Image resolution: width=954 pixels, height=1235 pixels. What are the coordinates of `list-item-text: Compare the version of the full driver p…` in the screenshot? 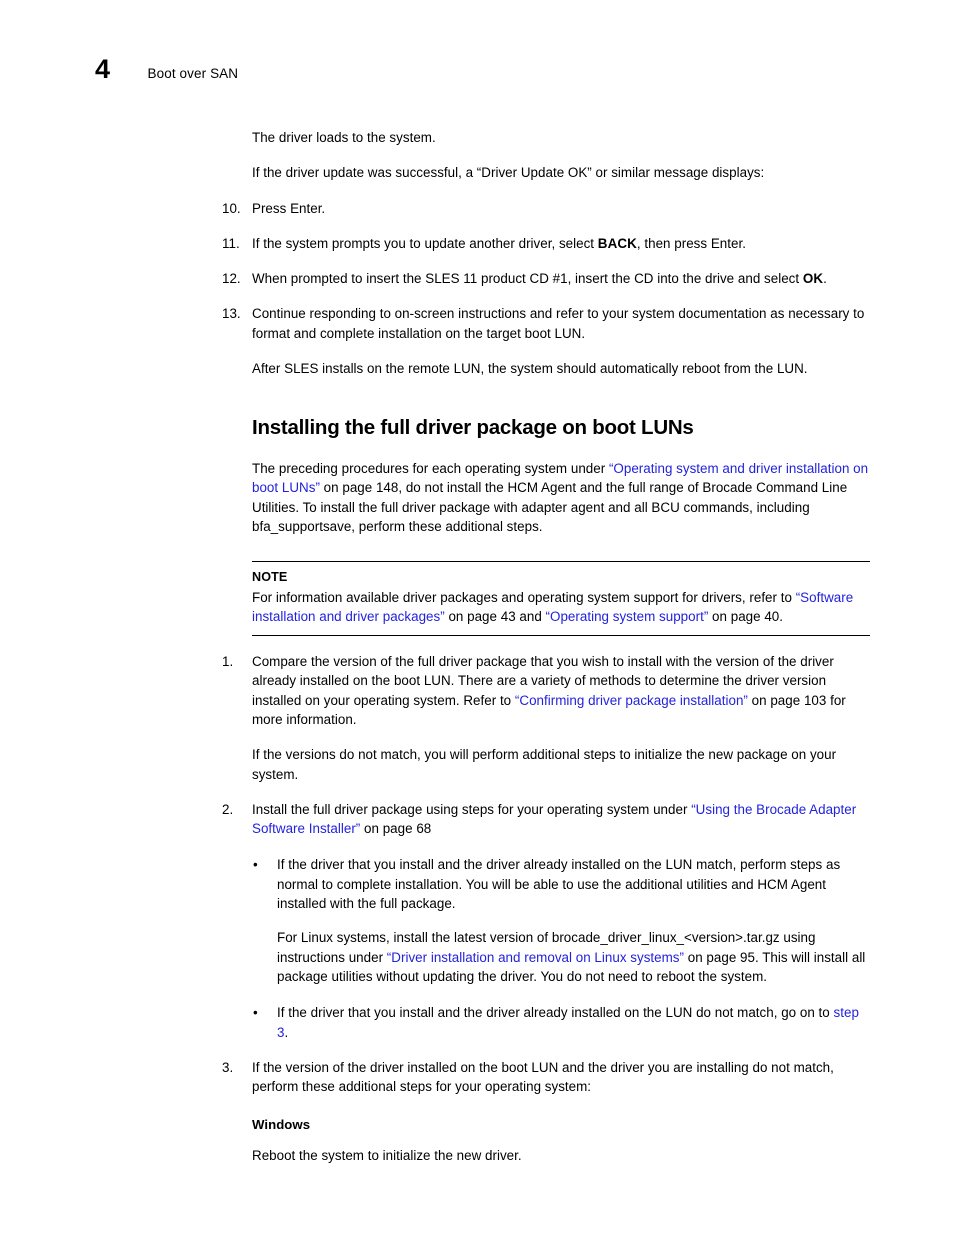 It's located at (561, 690).